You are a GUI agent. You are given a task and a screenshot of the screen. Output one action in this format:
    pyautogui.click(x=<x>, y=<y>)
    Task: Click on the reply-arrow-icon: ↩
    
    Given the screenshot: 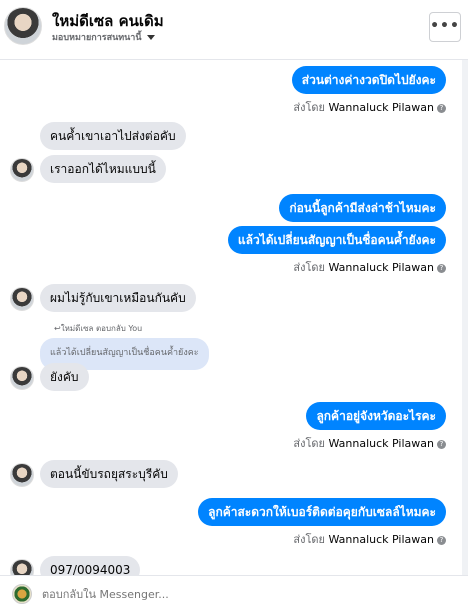 What is the action you would take?
    pyautogui.click(x=57, y=328)
    